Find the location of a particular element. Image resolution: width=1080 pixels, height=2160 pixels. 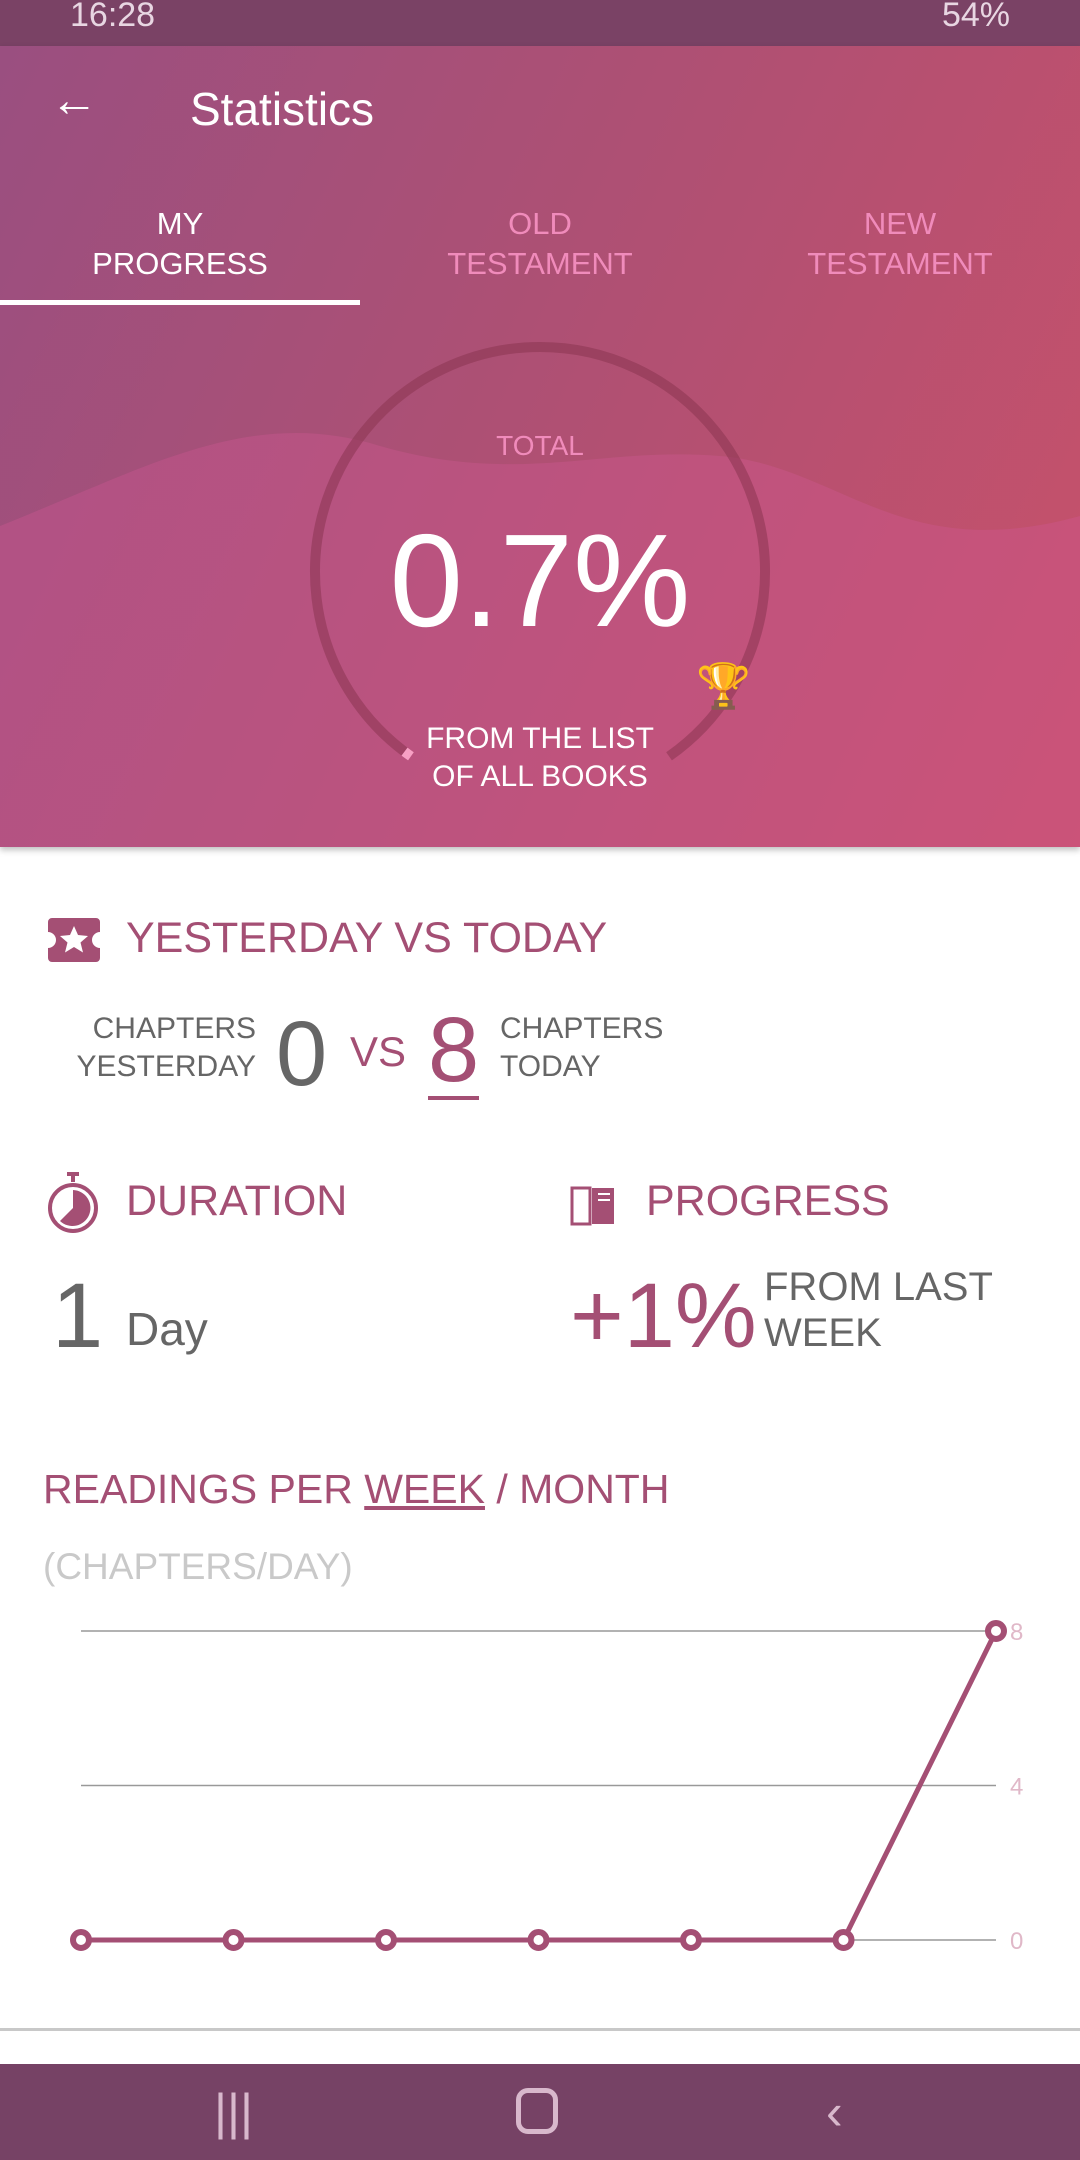

chapters-yesterday-value: 0 is located at coordinates (302, 1054).